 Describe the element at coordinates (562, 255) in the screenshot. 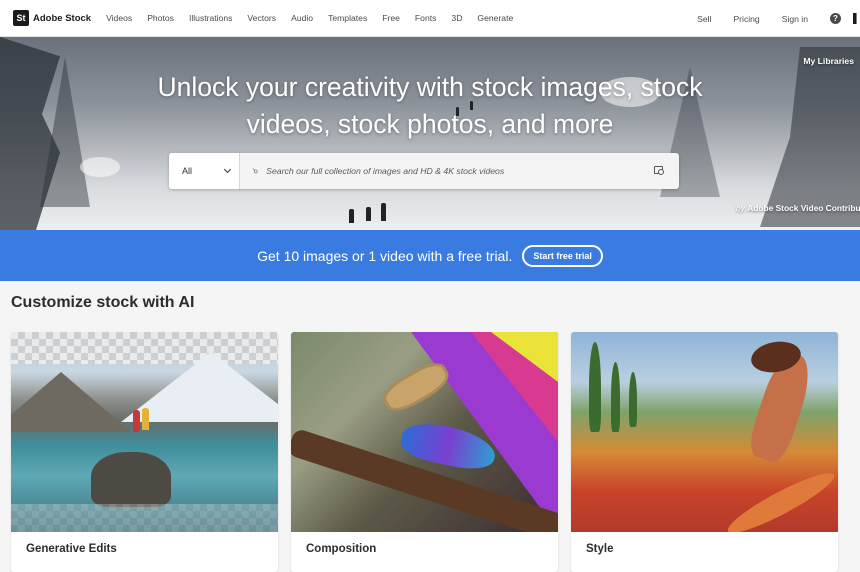

I see `start-free-trial-button: Start free trial` at that location.